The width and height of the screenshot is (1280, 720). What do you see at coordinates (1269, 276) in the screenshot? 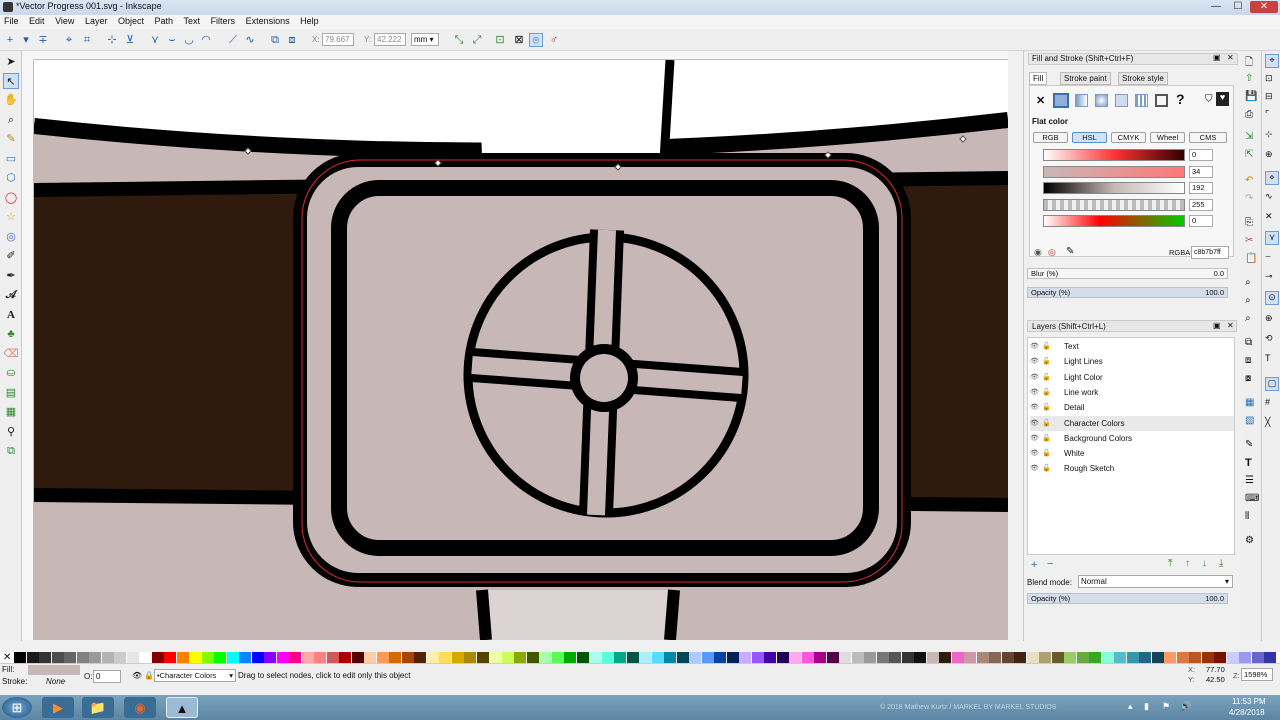
I see `snap-line-midpoints-icon: ⊸` at bounding box center [1269, 276].